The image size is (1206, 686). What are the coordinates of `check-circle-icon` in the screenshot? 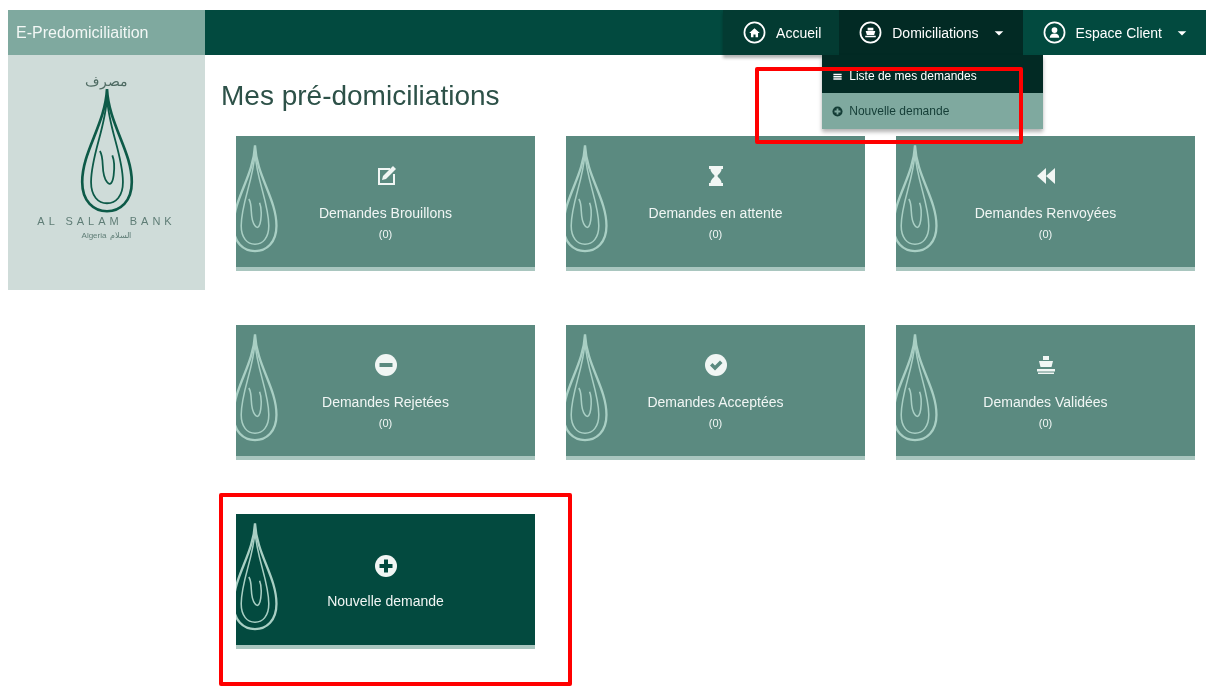 It's located at (715, 364).